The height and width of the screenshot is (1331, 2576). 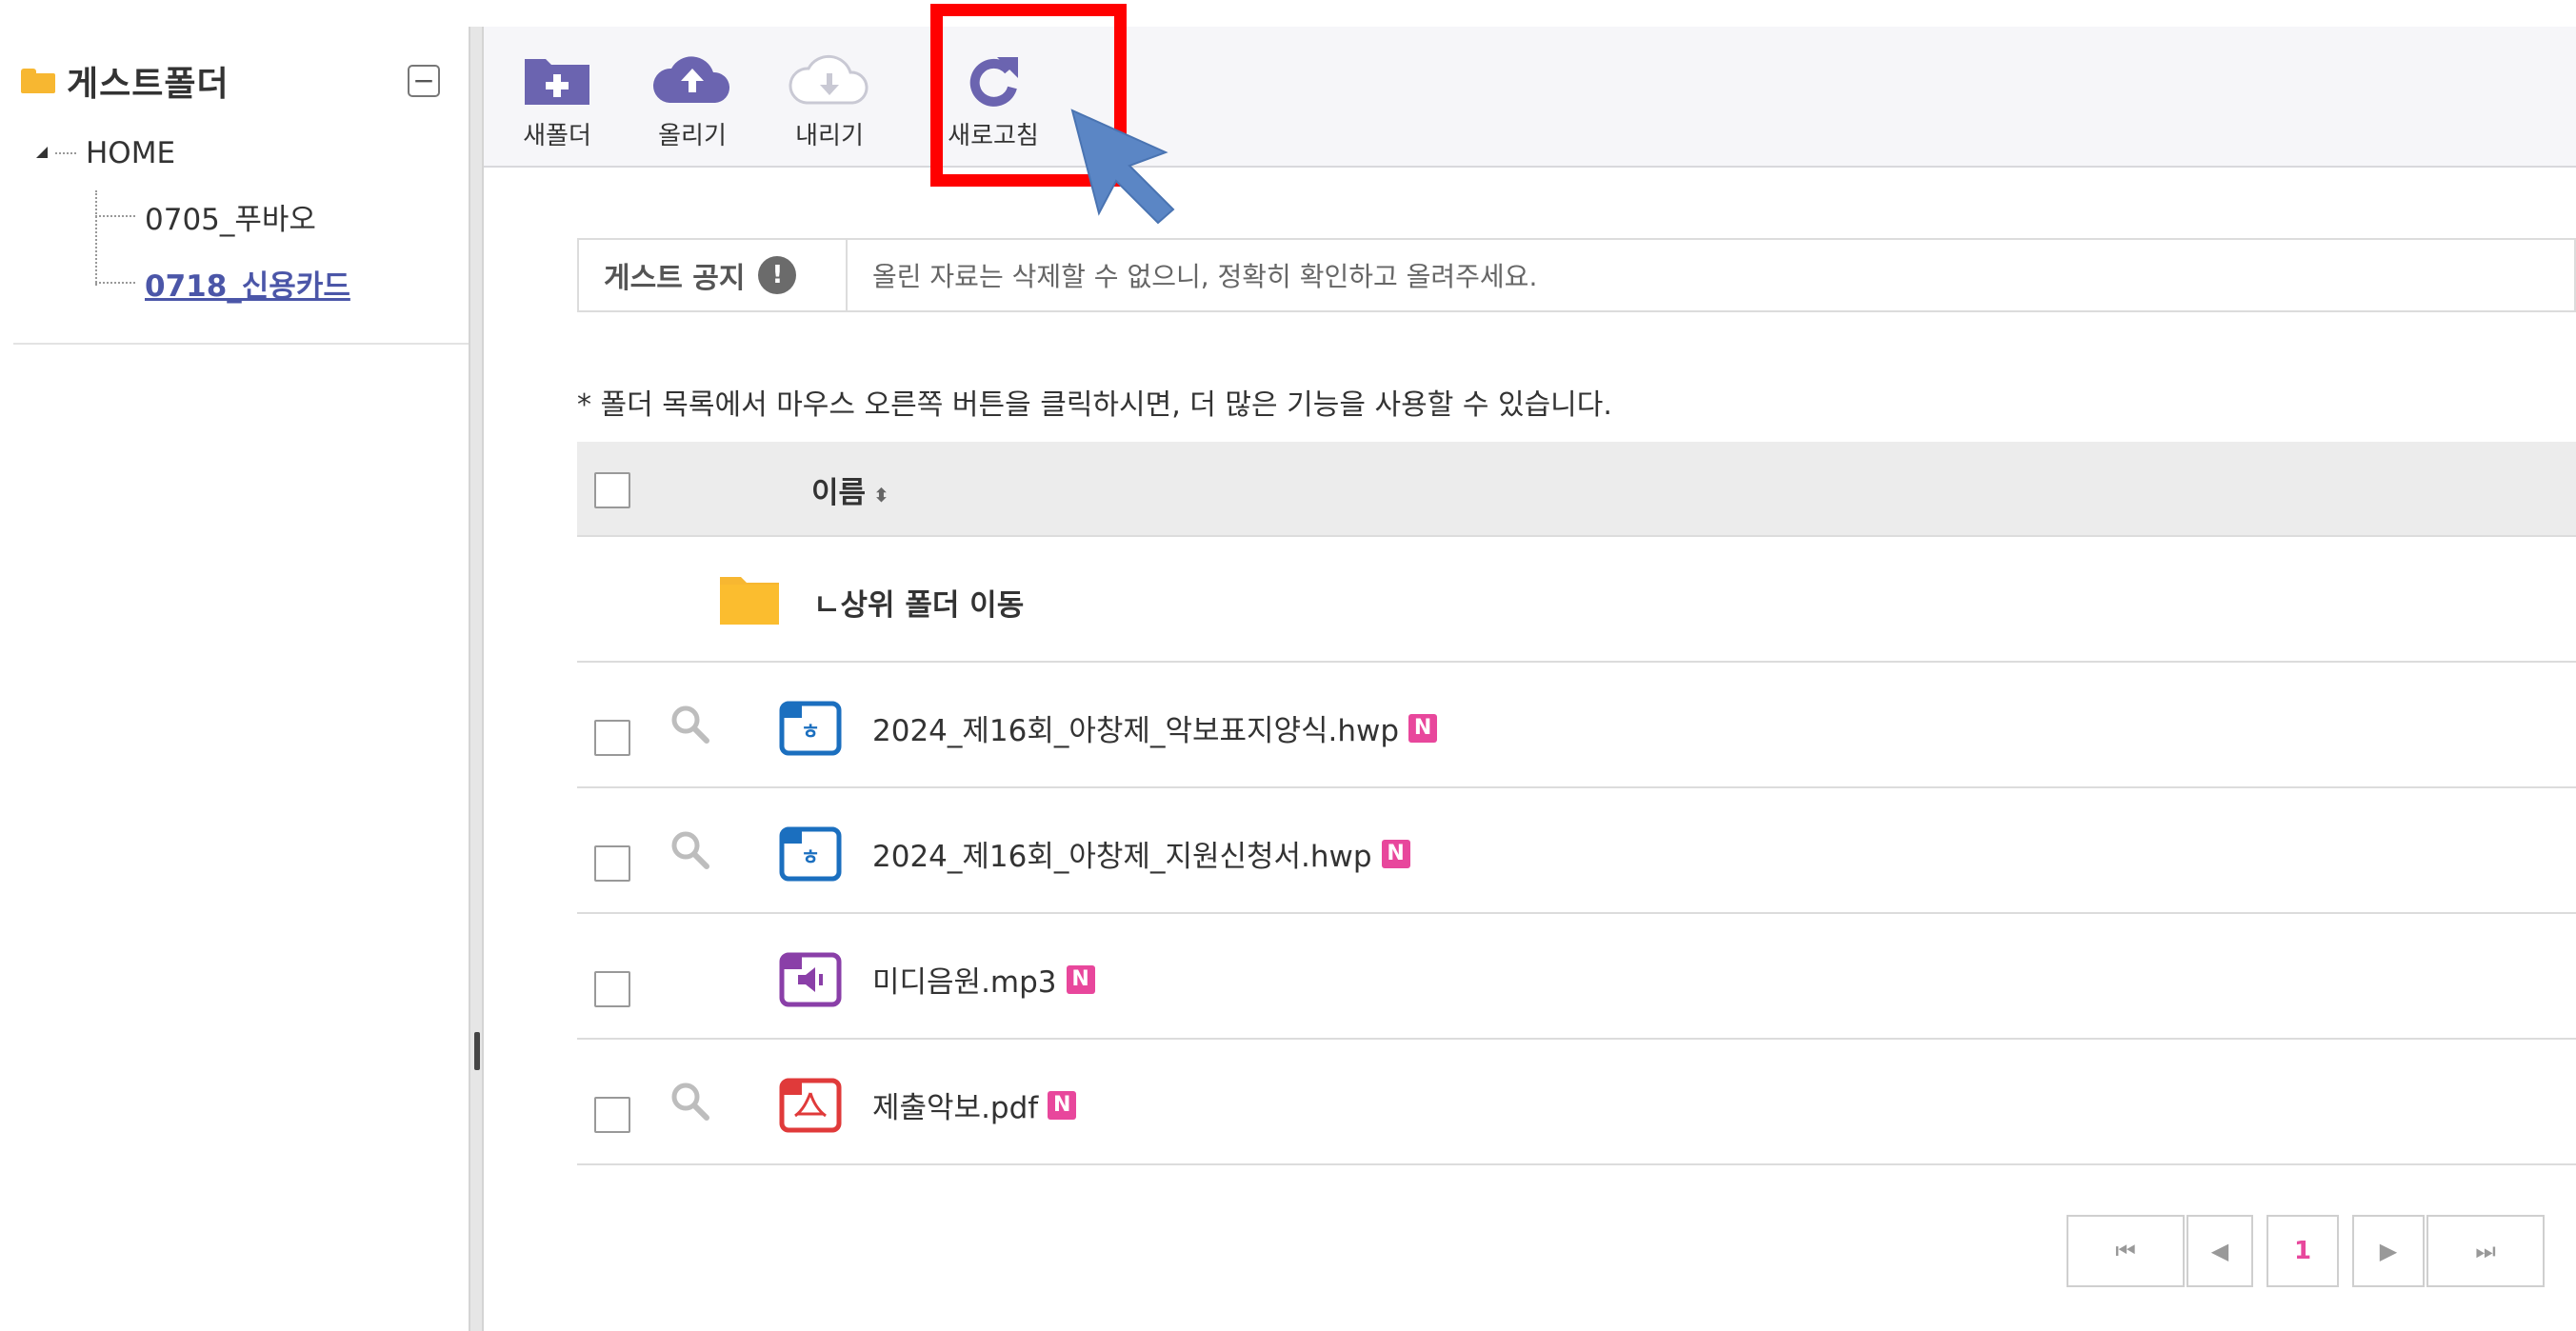 What do you see at coordinates (105, 153) in the screenshot?
I see `tree-item-home: HOME` at bounding box center [105, 153].